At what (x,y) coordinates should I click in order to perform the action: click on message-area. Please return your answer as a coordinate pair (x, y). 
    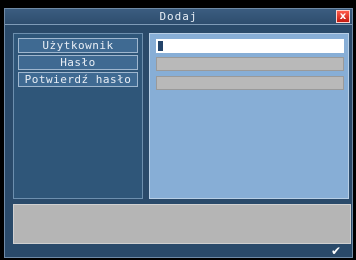
    Looking at the image, I should click on (182, 224).